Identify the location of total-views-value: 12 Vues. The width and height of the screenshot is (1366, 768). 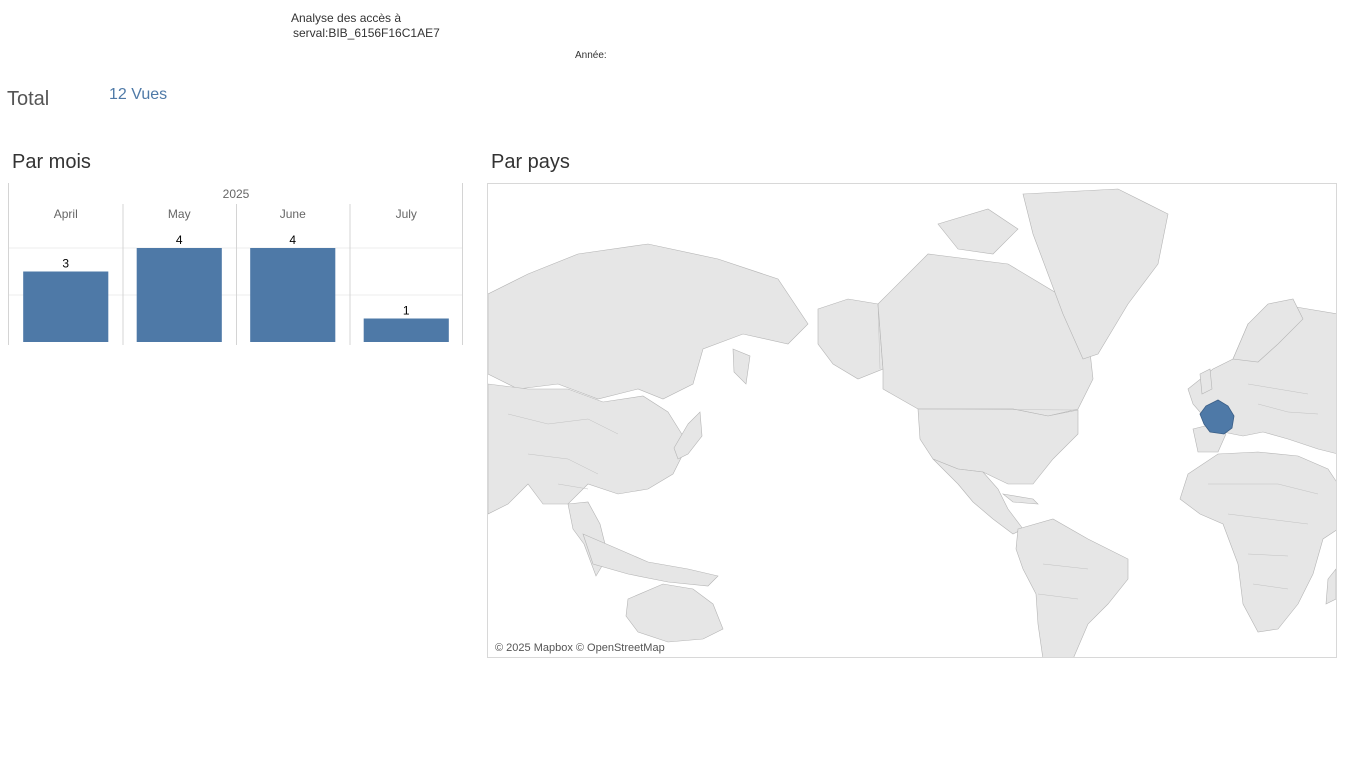
(138, 95).